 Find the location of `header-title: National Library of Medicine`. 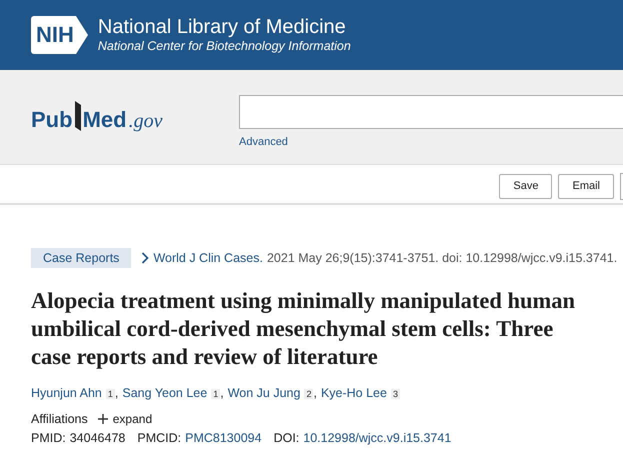

header-title: National Library of Medicine is located at coordinates (222, 27).